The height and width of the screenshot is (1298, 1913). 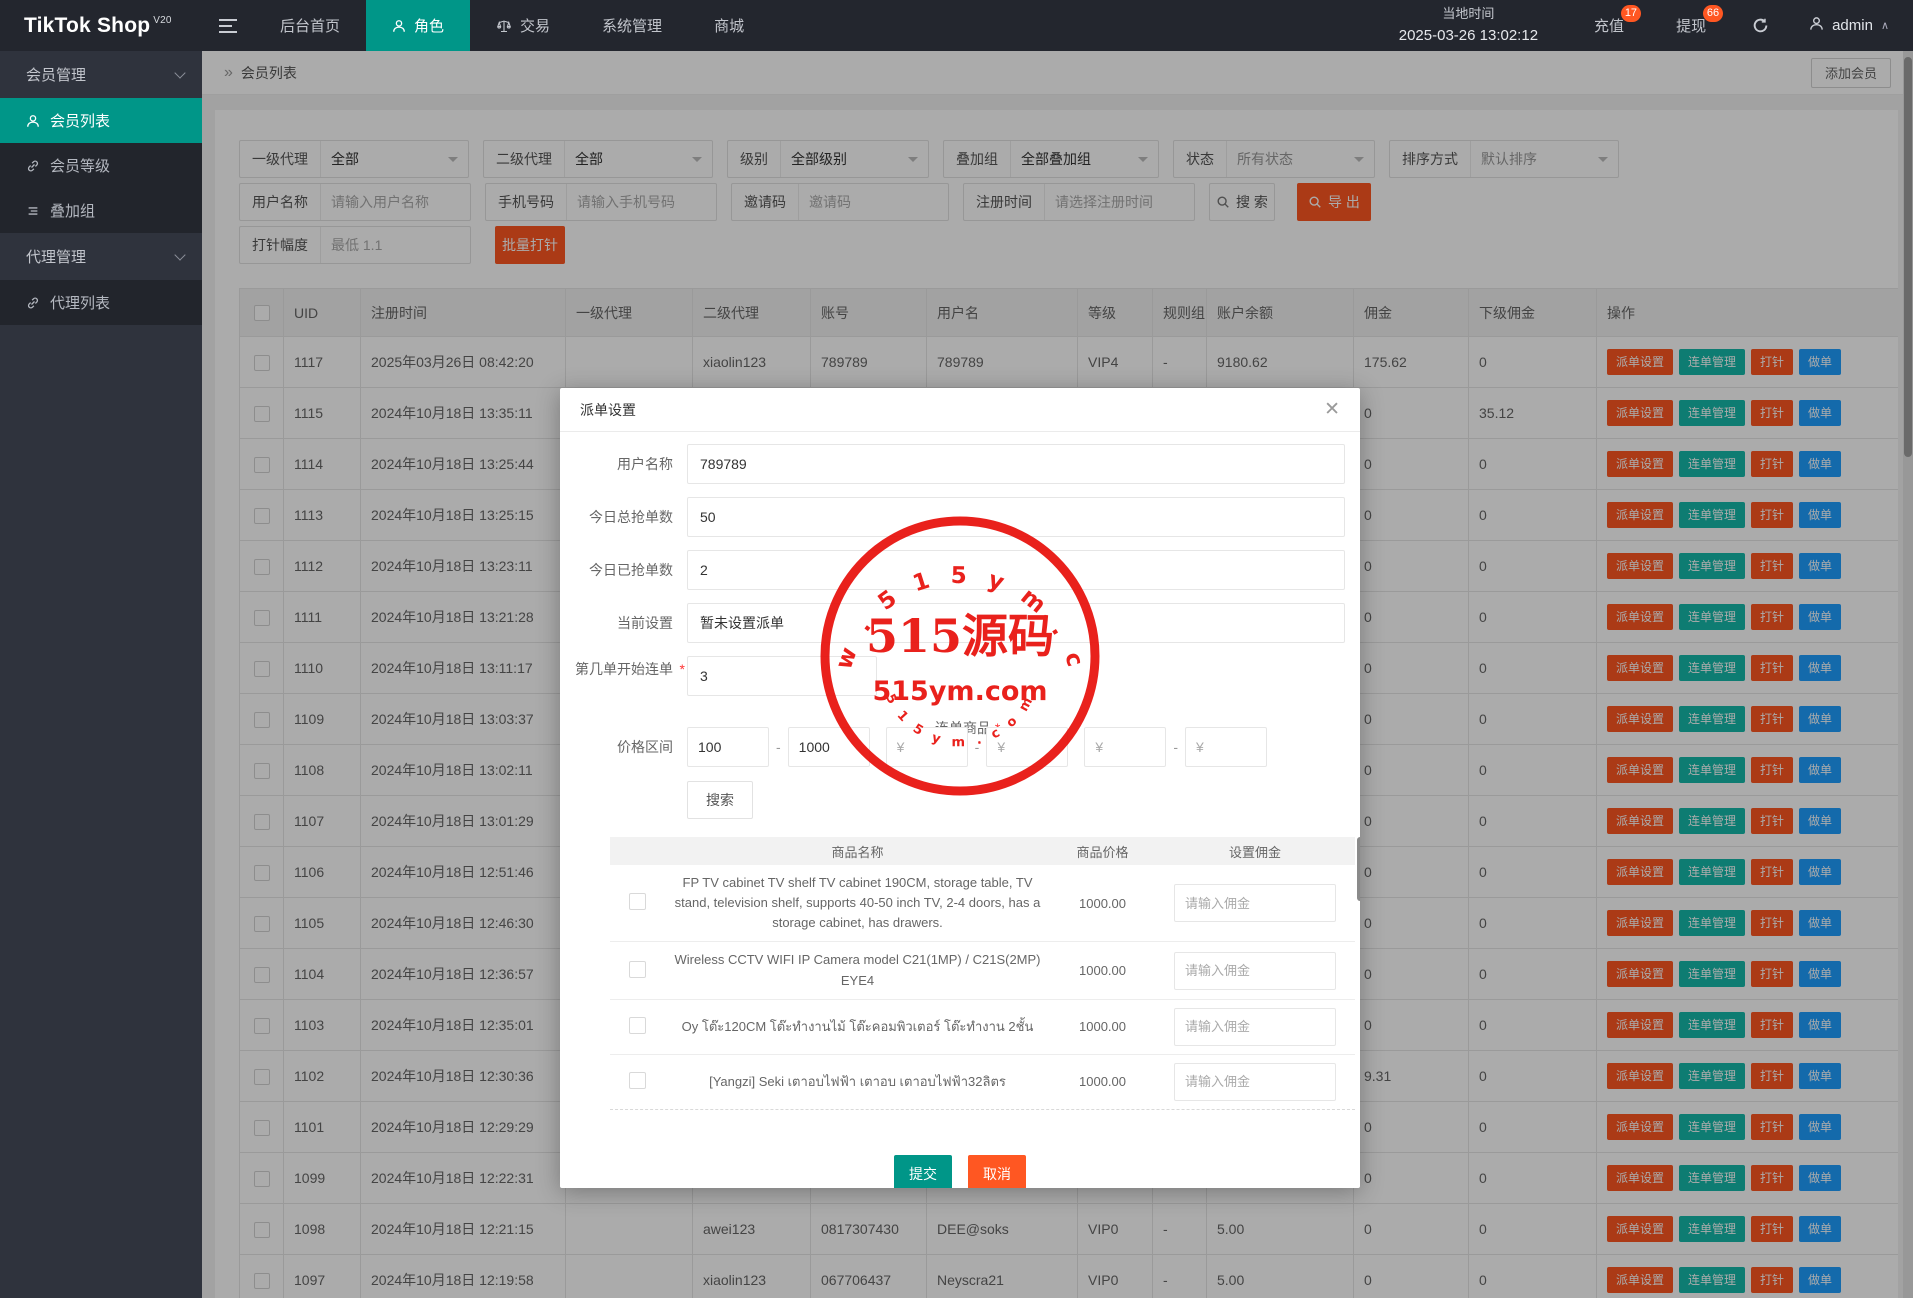 I want to click on sidebar-item: 代理列表, so click(x=101, y=302).